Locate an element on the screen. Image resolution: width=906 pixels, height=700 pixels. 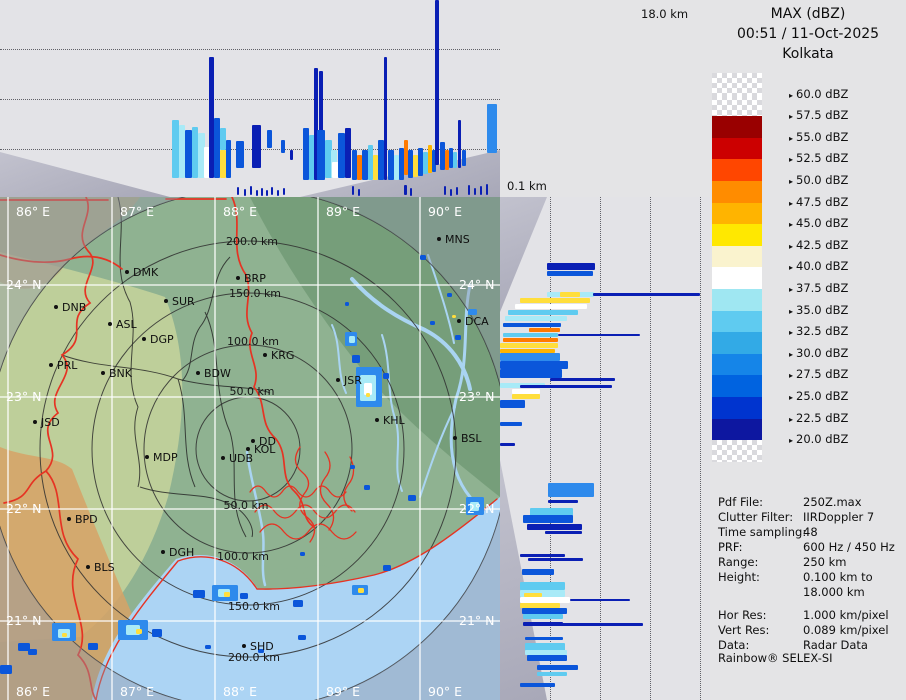
latitude-label: 21° N is located at coordinates (23, 620).